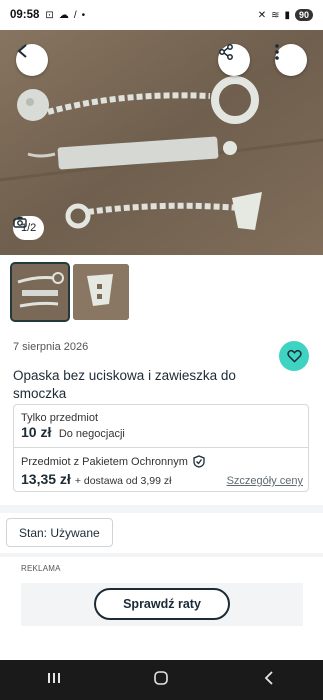 This screenshot has height=700, width=323. Describe the element at coordinates (32, 60) in the screenshot. I see `back-button` at that location.